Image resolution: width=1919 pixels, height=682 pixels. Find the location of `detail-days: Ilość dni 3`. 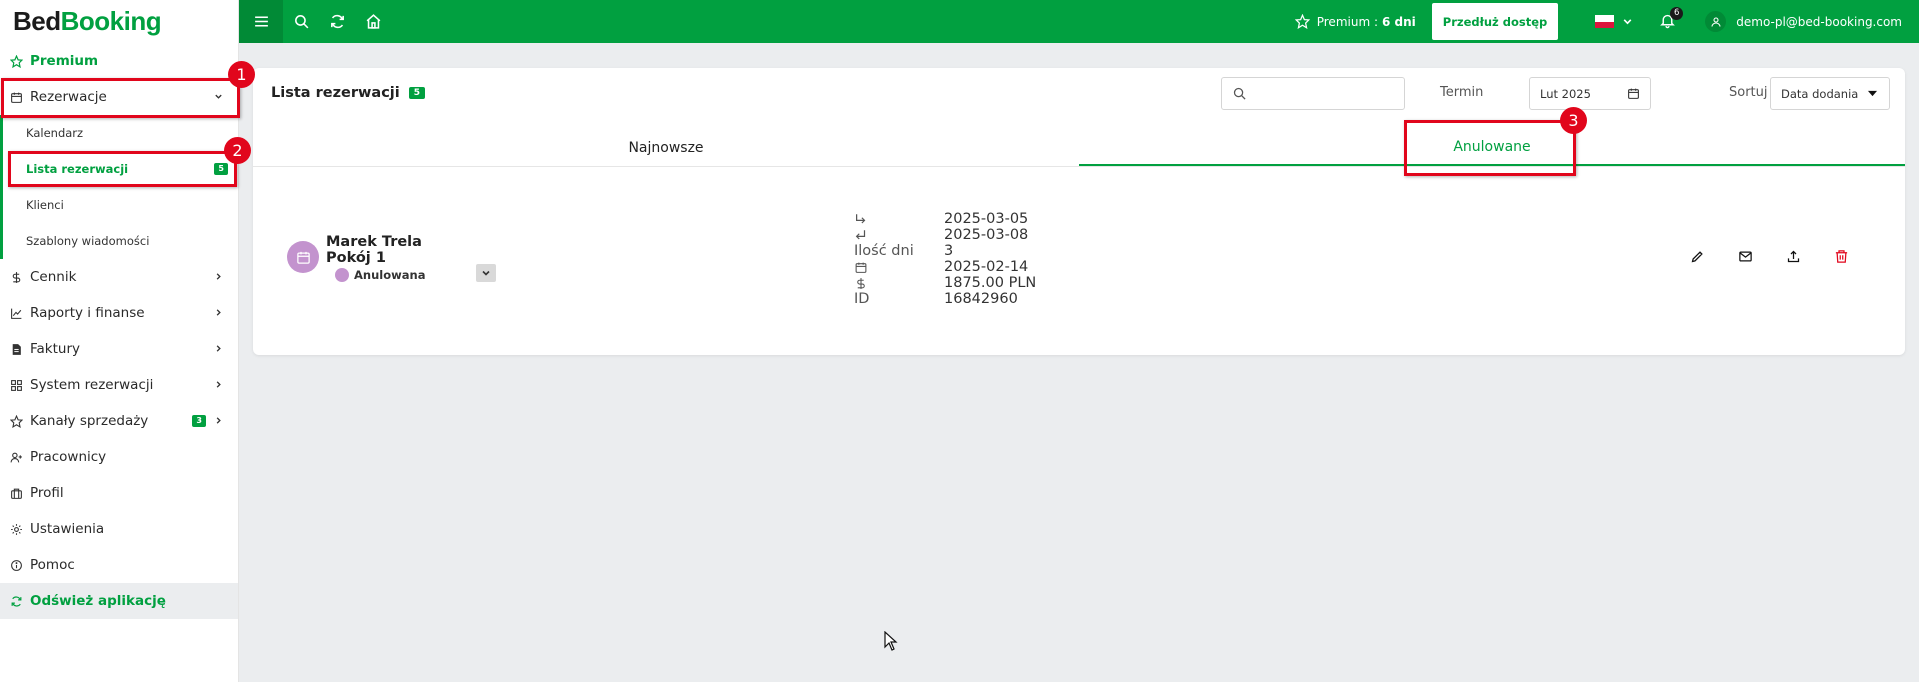

detail-days: Ilość dni 3 is located at coordinates (945, 251).